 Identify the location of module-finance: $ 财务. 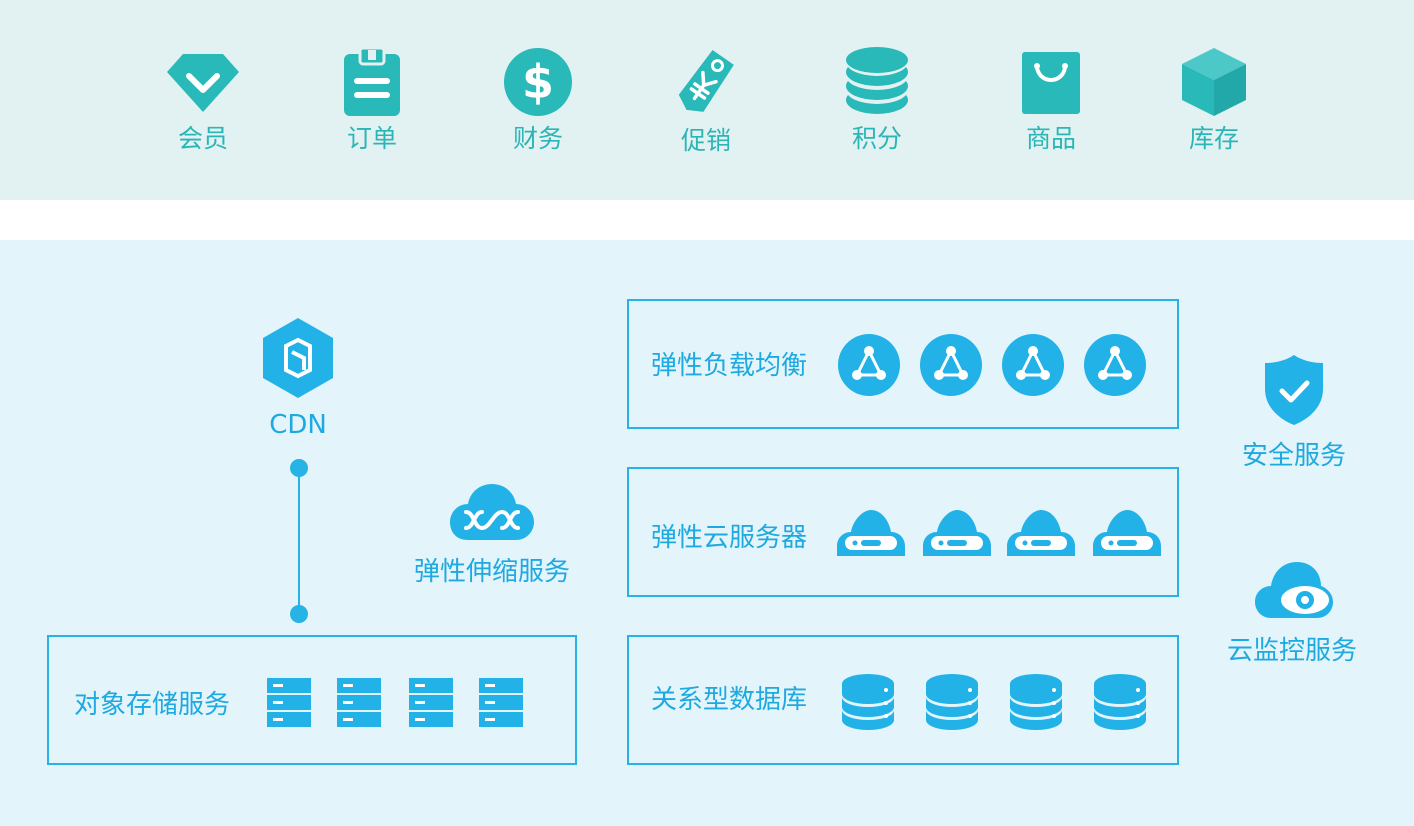
(538, 100).